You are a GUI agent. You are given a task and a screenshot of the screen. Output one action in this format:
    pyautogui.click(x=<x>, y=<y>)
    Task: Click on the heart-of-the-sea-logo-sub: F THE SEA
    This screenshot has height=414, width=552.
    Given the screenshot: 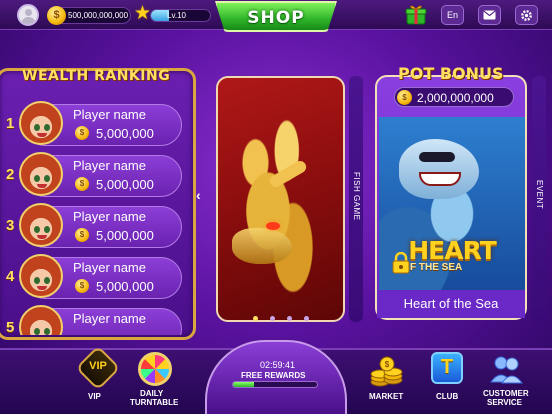 What is the action you would take?
    pyautogui.click(x=436, y=267)
    